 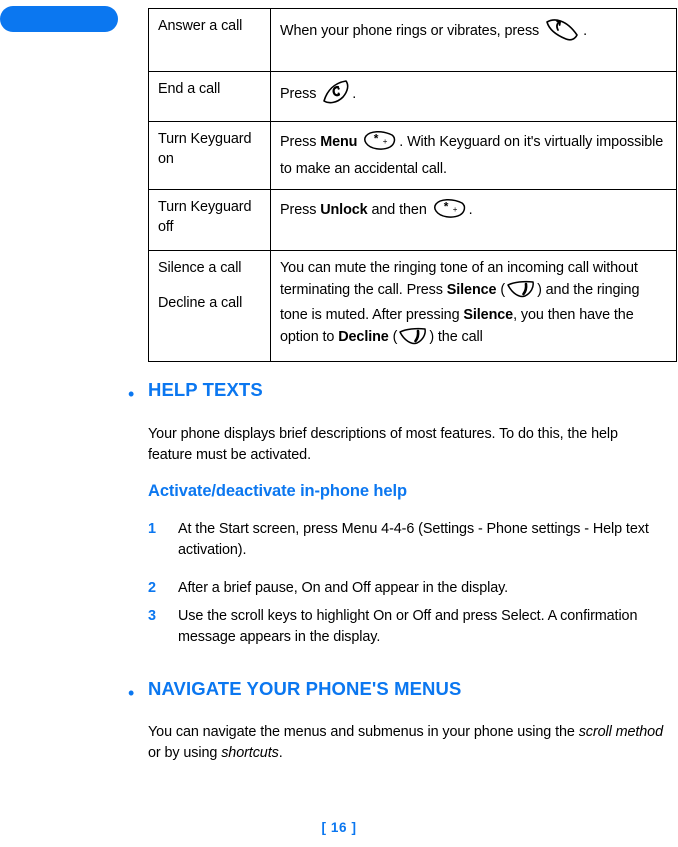 What do you see at coordinates (185, 752) in the screenshot?
I see `navigate-paragraph-part2: or by using` at bounding box center [185, 752].